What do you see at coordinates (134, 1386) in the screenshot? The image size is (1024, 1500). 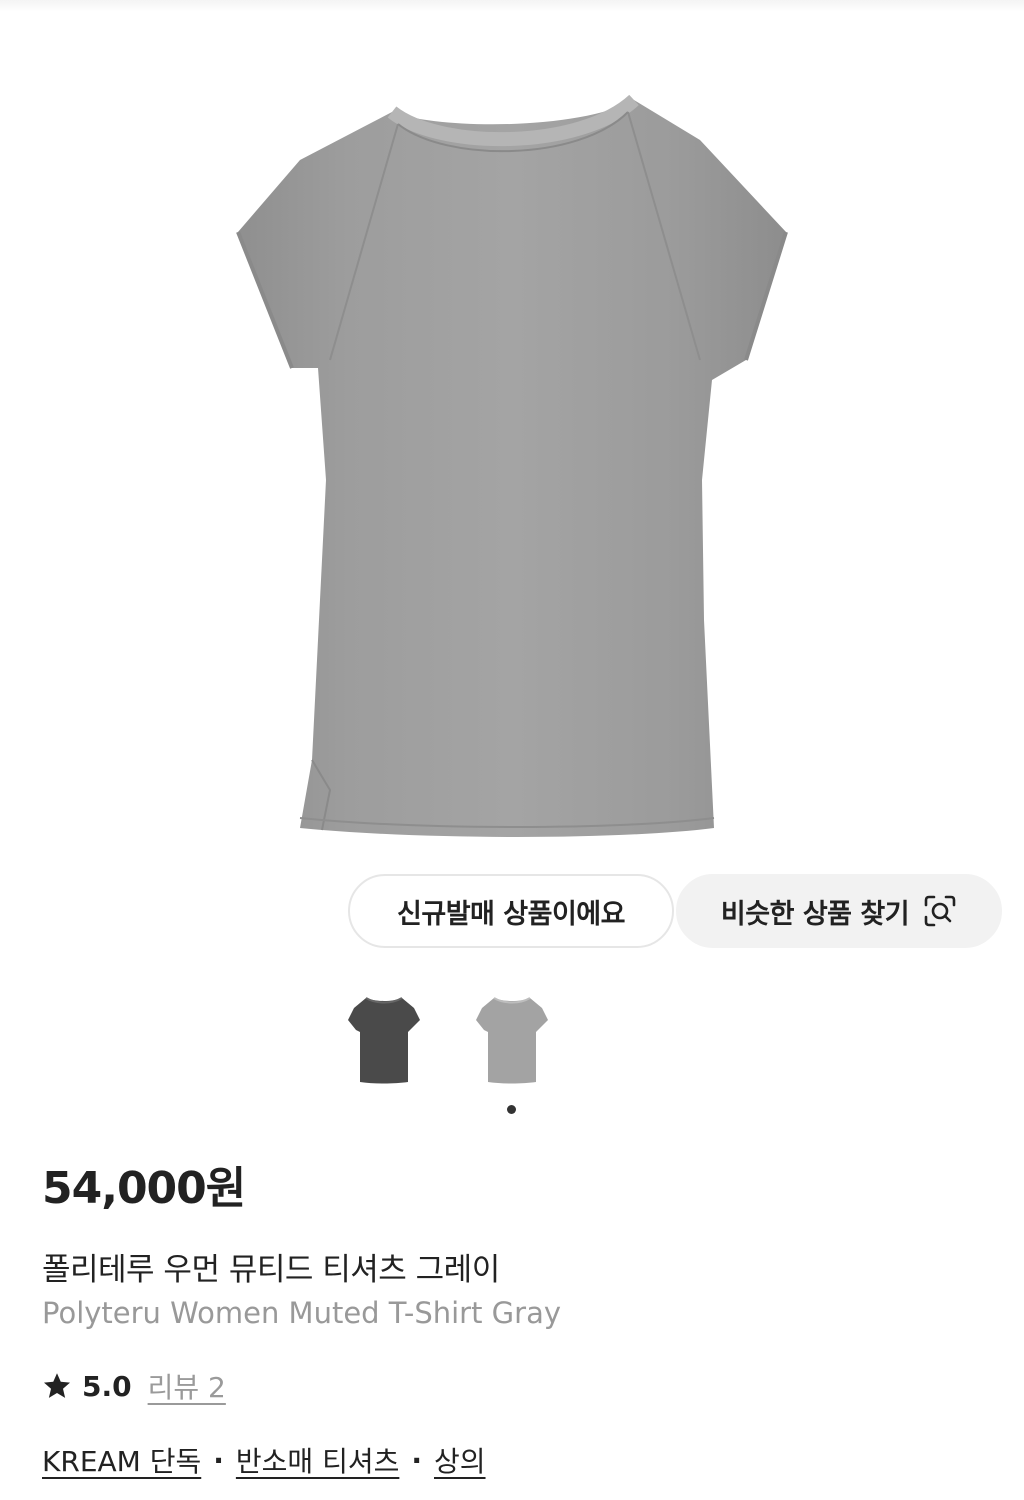 I see `rating-row: 5.0 리뷰 2` at bounding box center [134, 1386].